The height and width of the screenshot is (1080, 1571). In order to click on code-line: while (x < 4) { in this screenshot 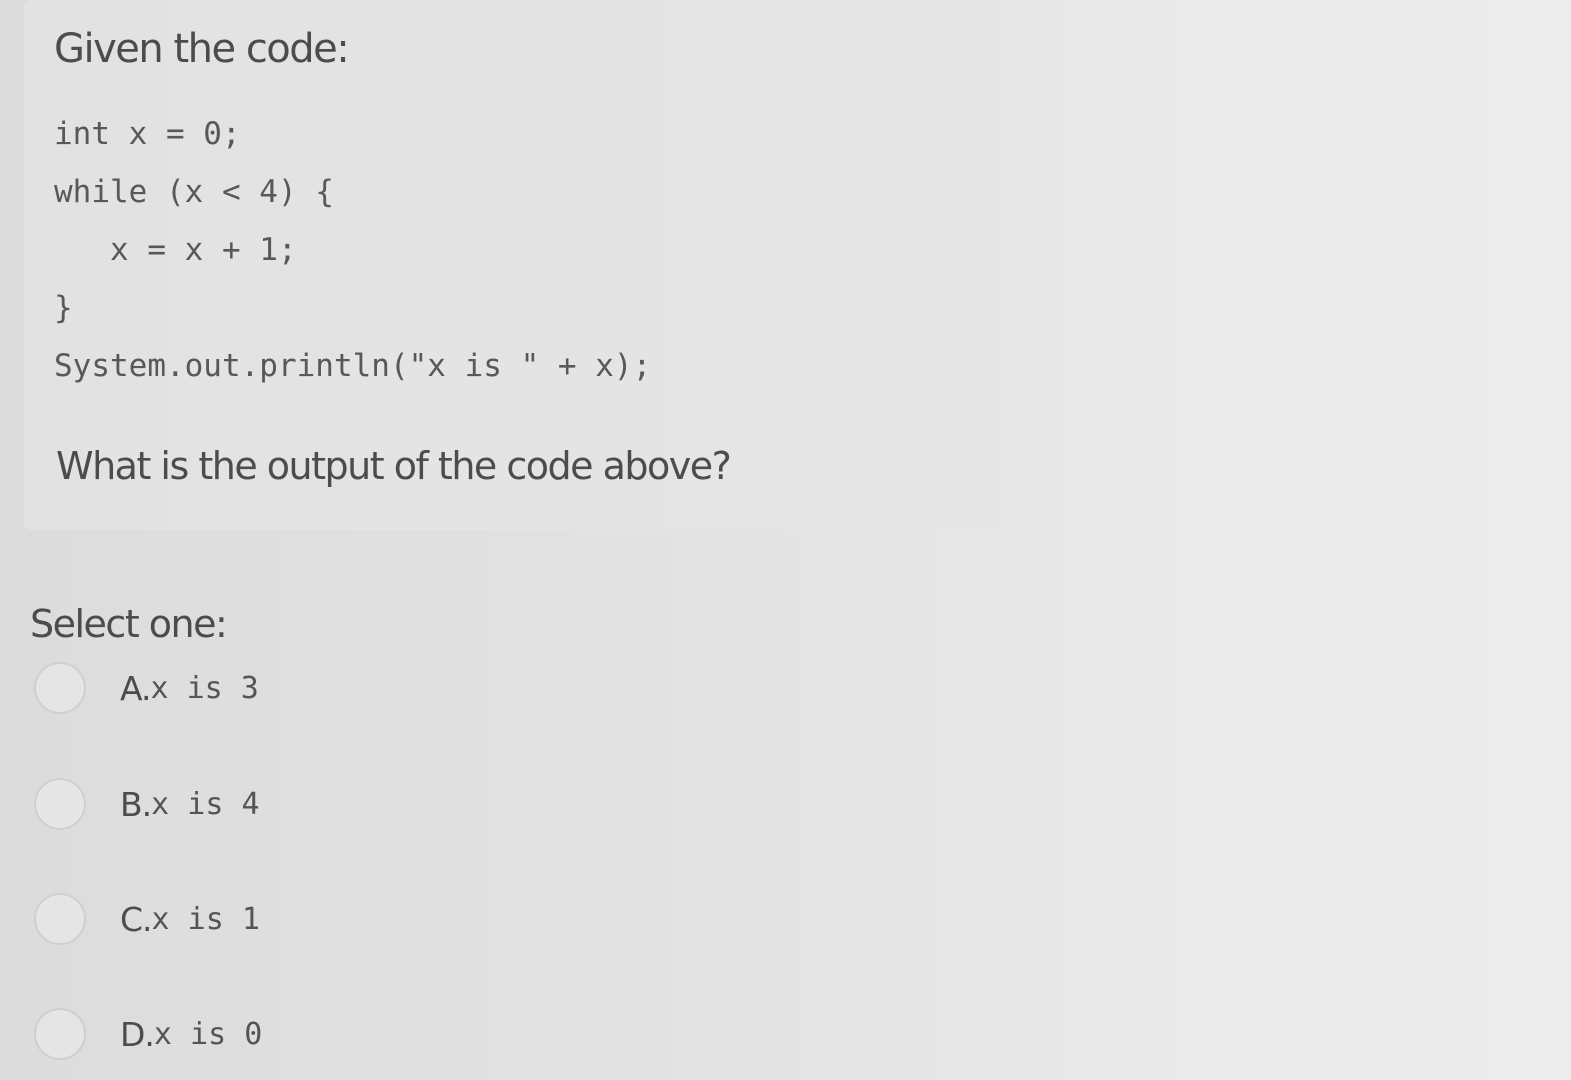, I will do `click(194, 192)`.